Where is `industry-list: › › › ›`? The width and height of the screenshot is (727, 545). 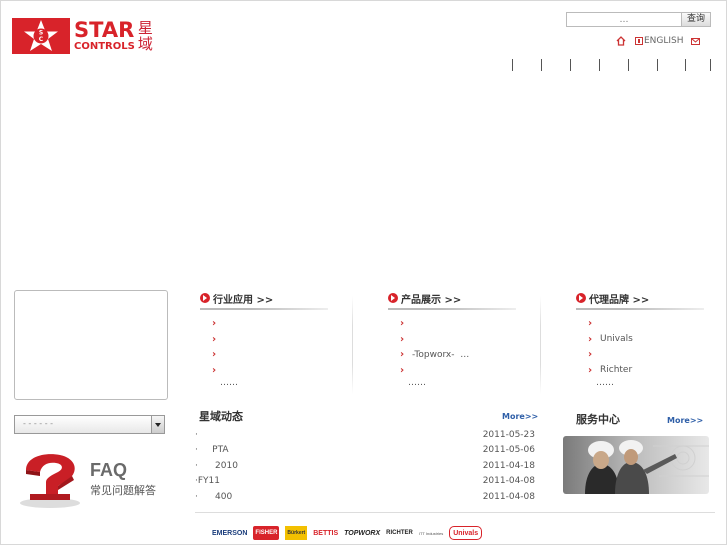
industry-list: › › › › is located at coordinates (270, 347).